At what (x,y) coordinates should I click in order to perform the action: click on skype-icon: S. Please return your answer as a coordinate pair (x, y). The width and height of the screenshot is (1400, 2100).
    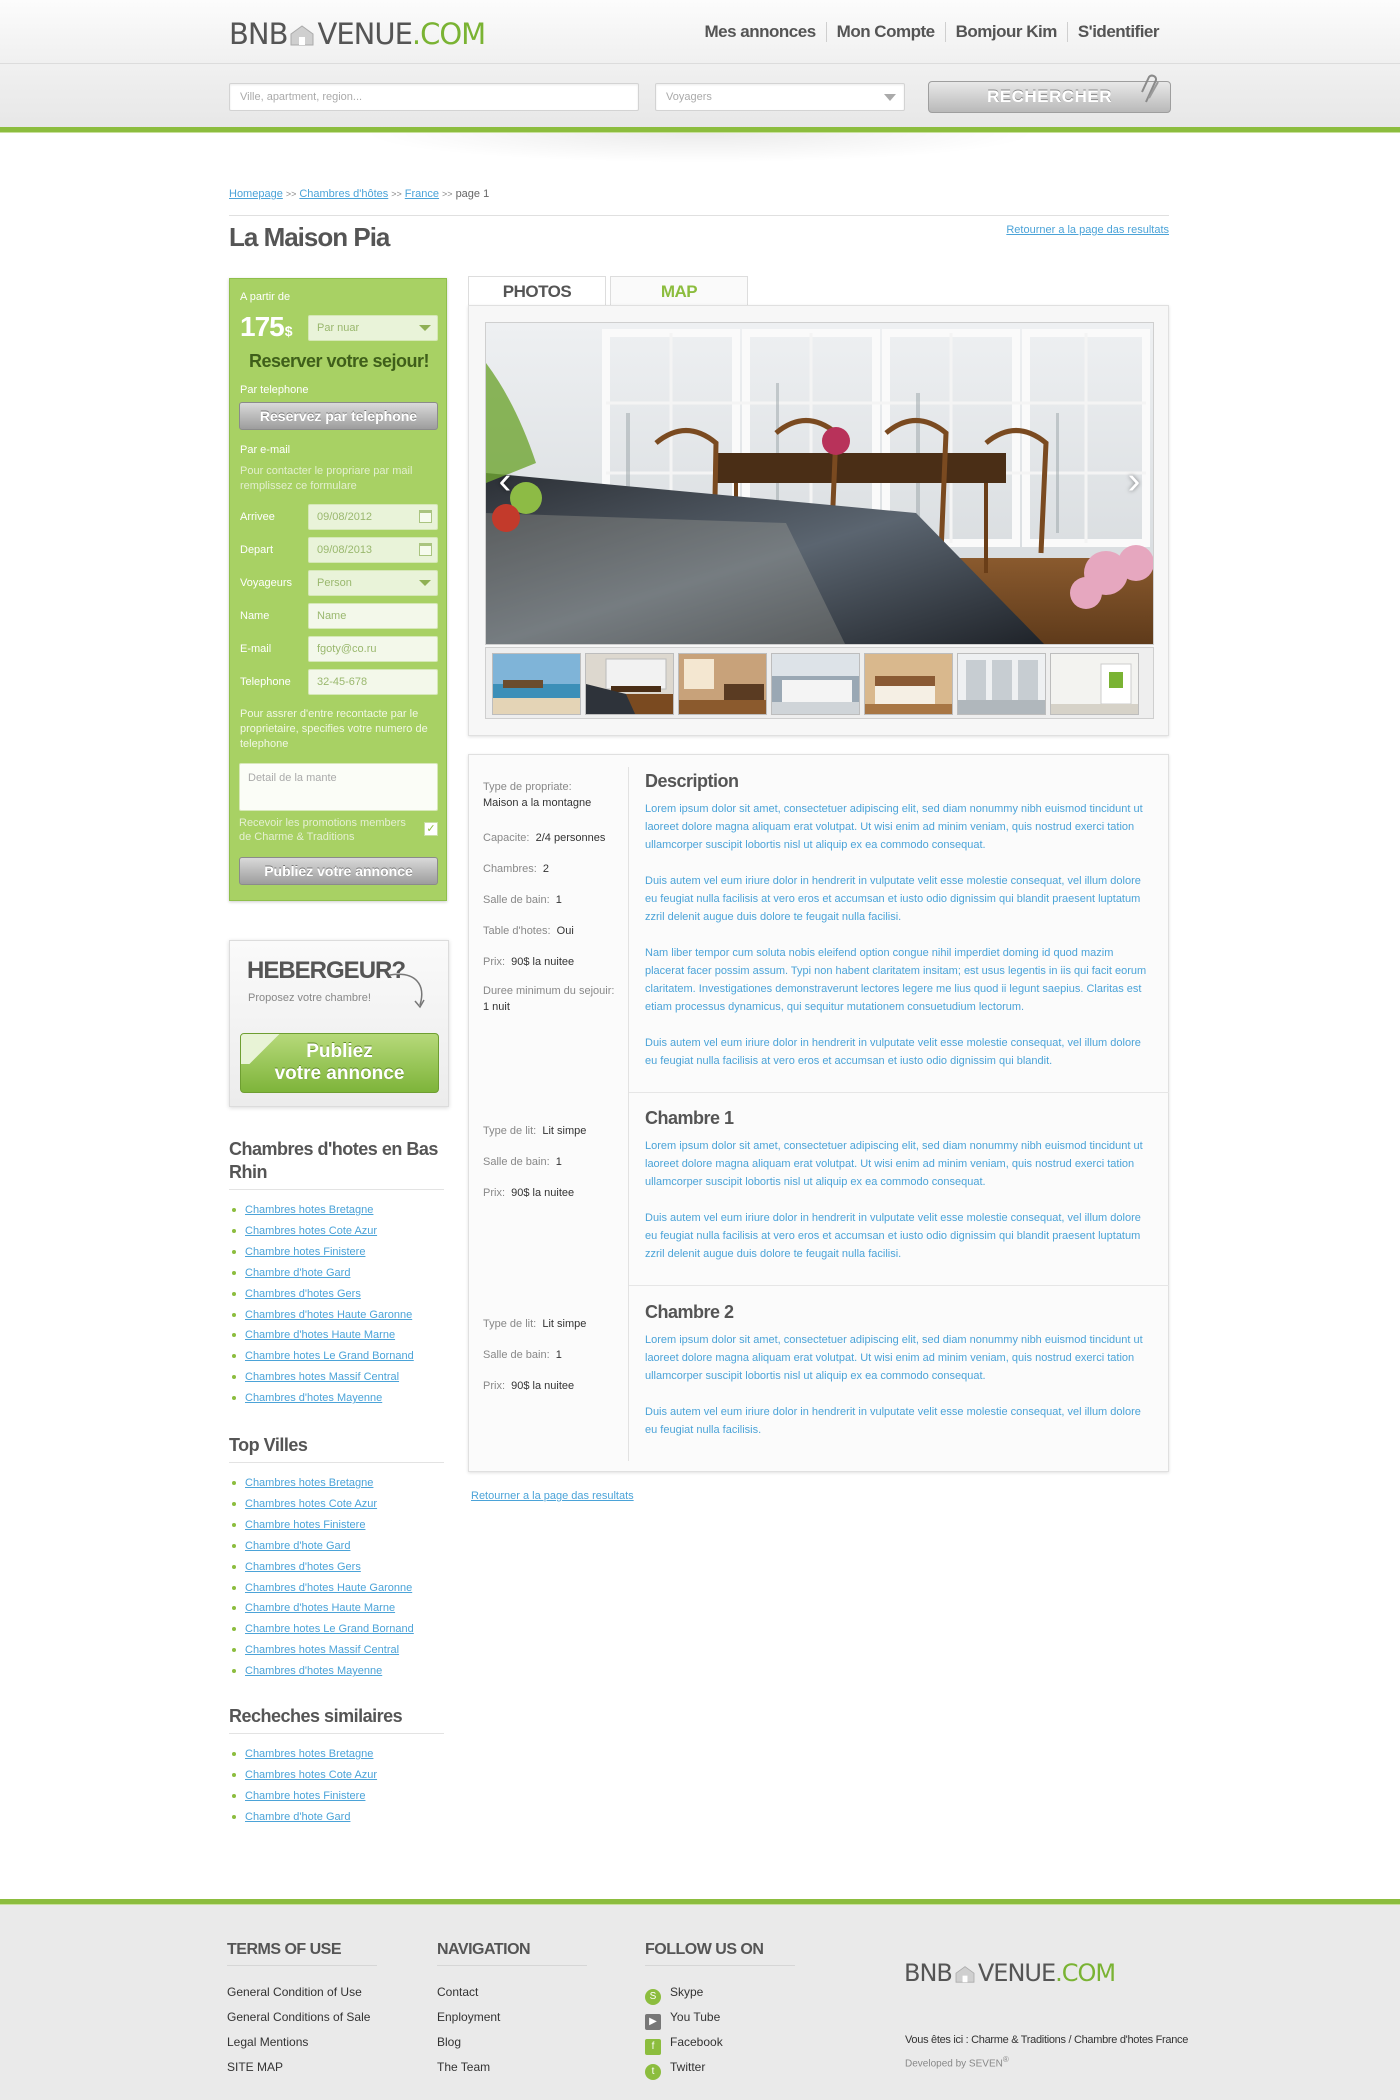
    Looking at the image, I should click on (653, 1997).